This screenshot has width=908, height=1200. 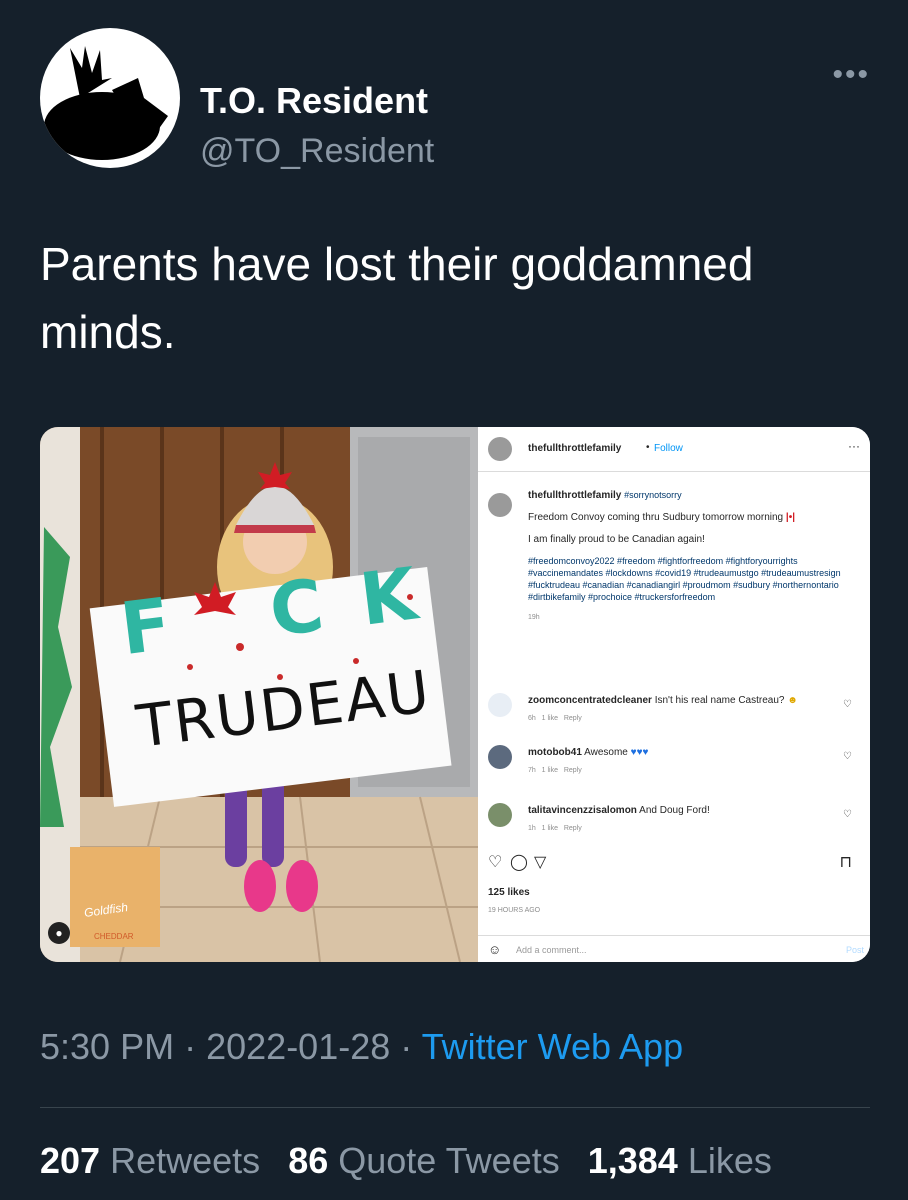 What do you see at coordinates (500, 449) in the screenshot?
I see `ig-avatar` at bounding box center [500, 449].